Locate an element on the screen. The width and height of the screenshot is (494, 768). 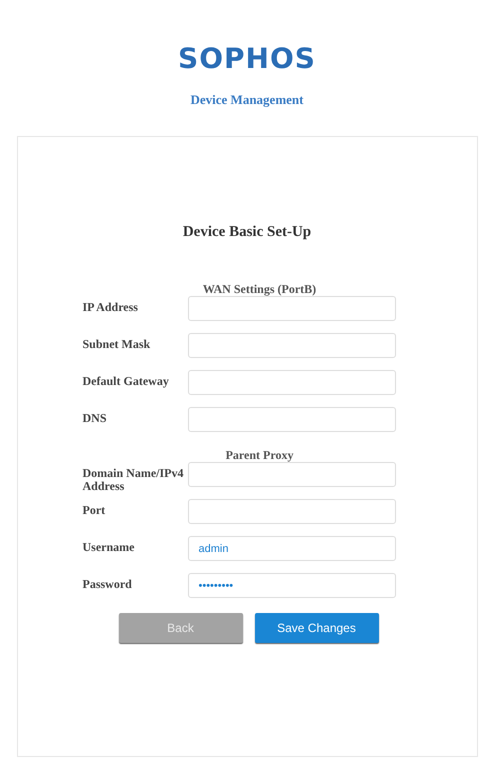
field-label: Default Gateway is located at coordinates (126, 380).